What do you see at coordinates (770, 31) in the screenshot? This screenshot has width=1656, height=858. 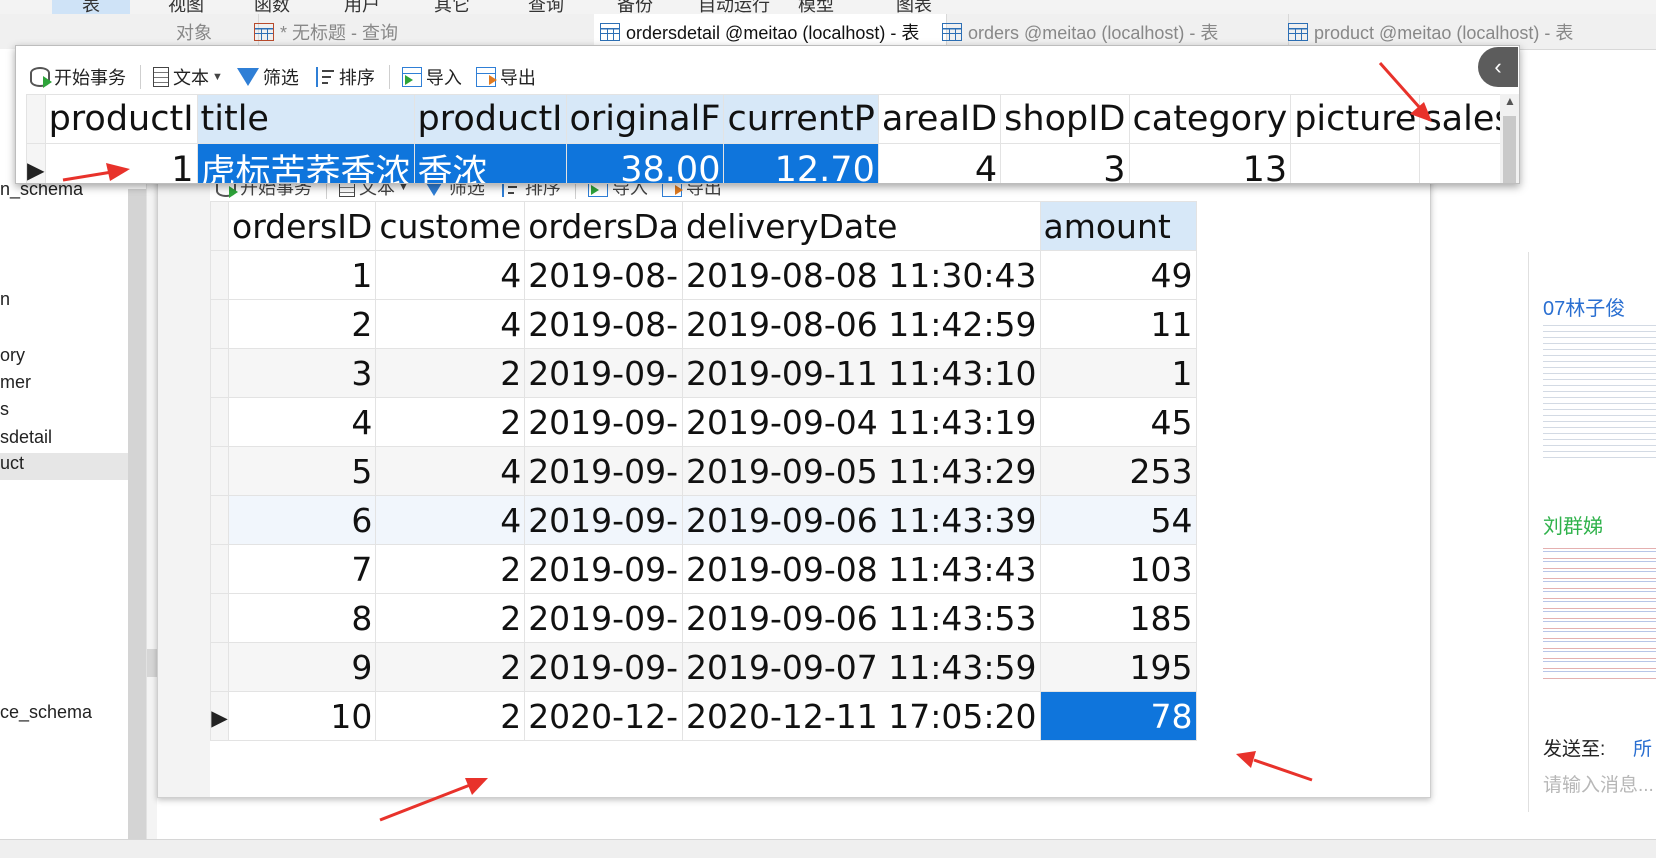 I see `tab-ordersdetail: ordersdetail @meitao (localhost) - 表` at bounding box center [770, 31].